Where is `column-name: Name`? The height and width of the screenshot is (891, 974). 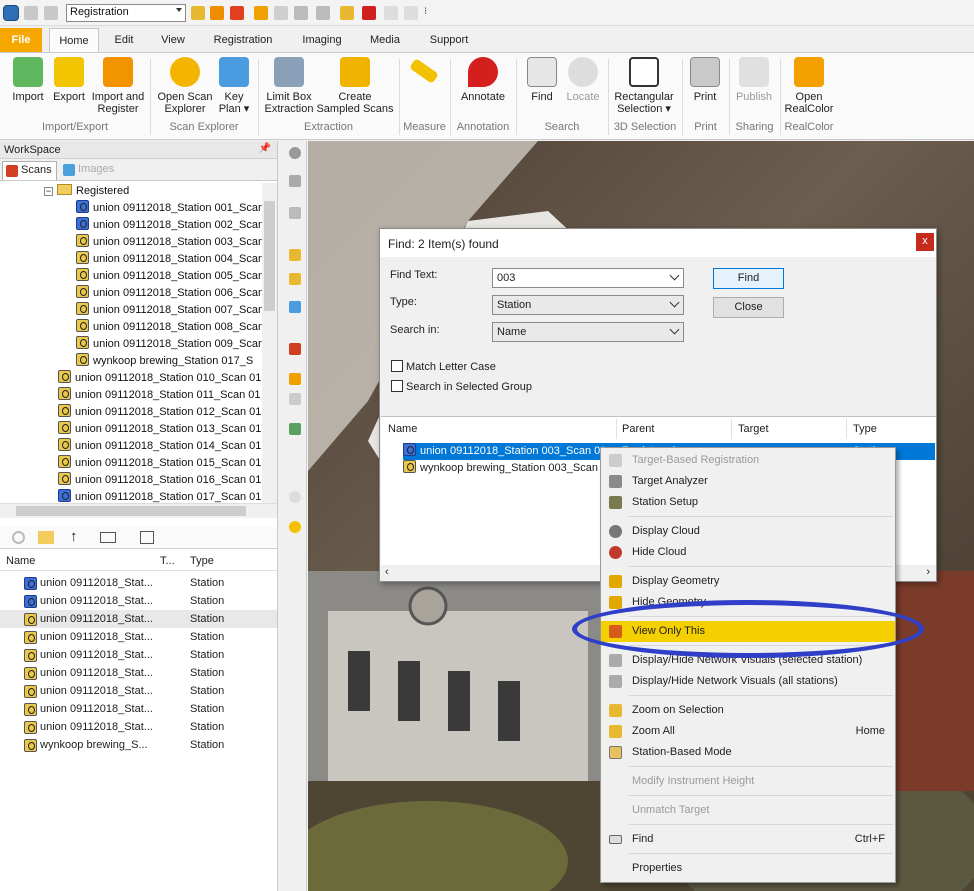 column-name: Name is located at coordinates (402, 429).